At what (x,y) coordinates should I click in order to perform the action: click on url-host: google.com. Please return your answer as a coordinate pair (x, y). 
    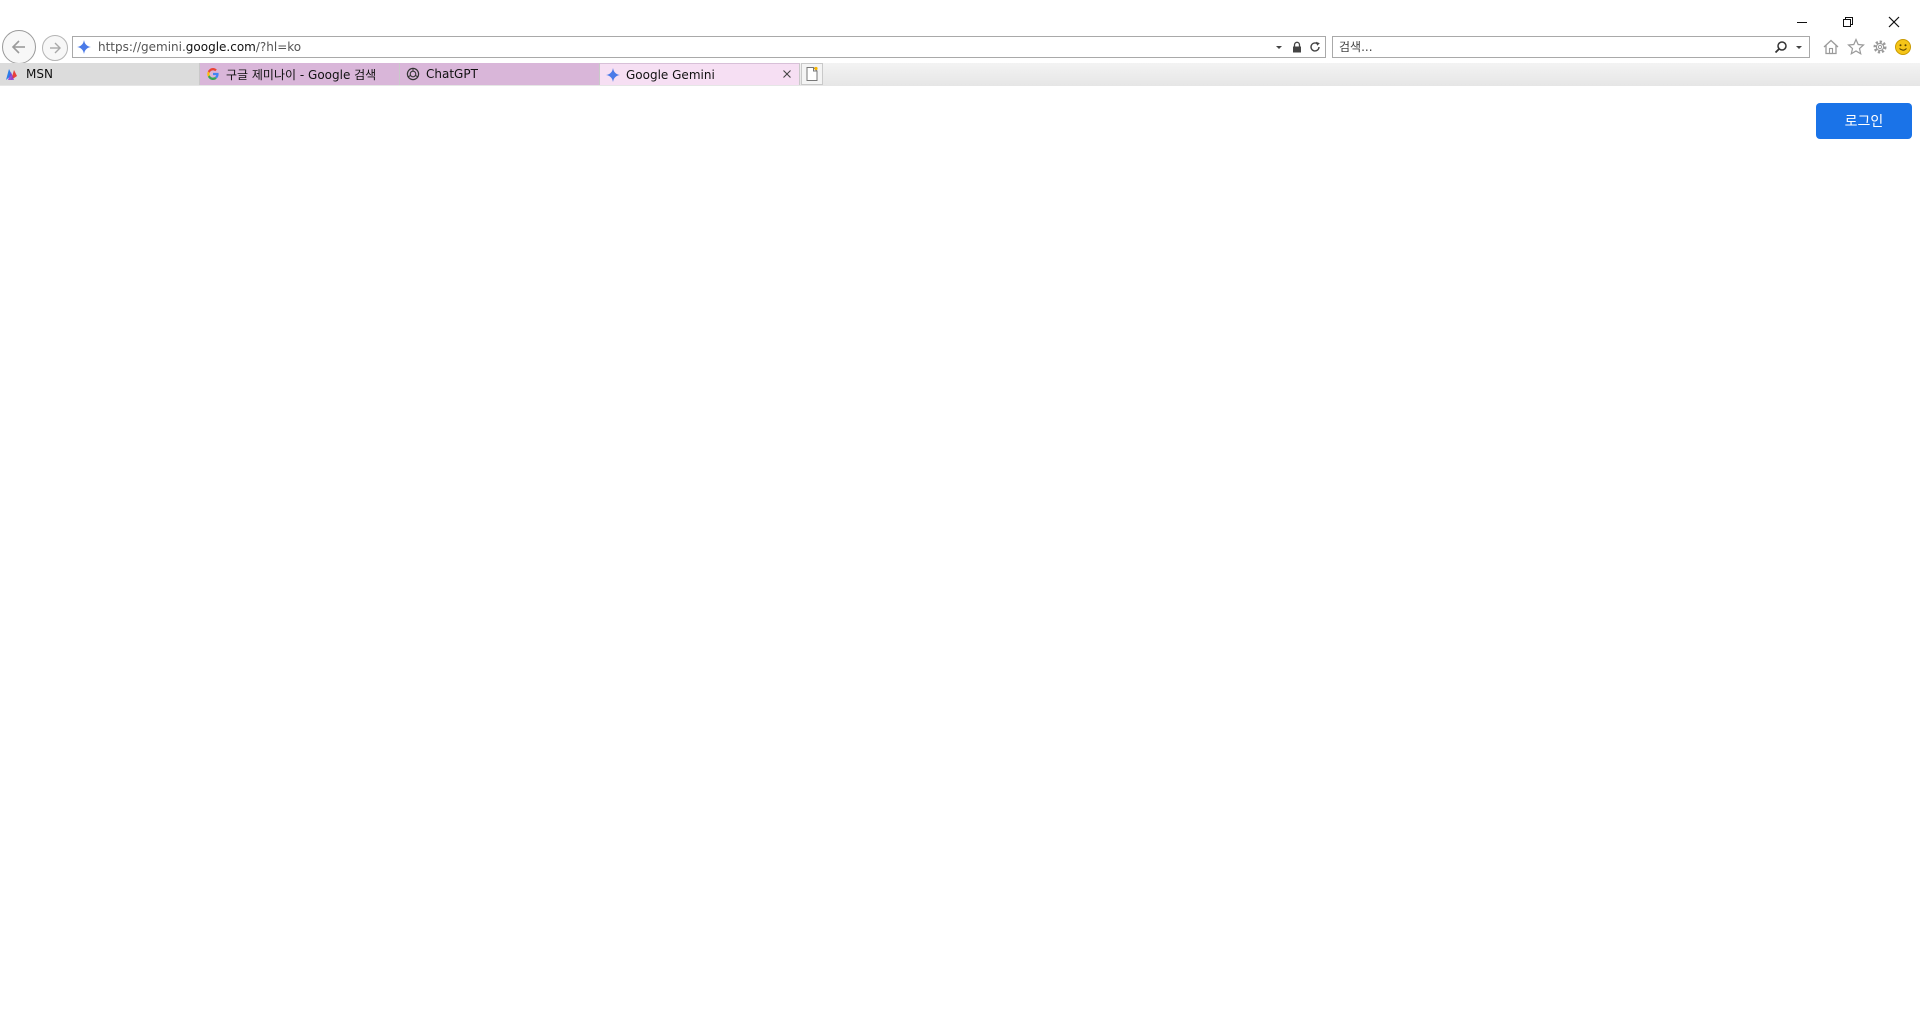
    Looking at the image, I should click on (220, 47).